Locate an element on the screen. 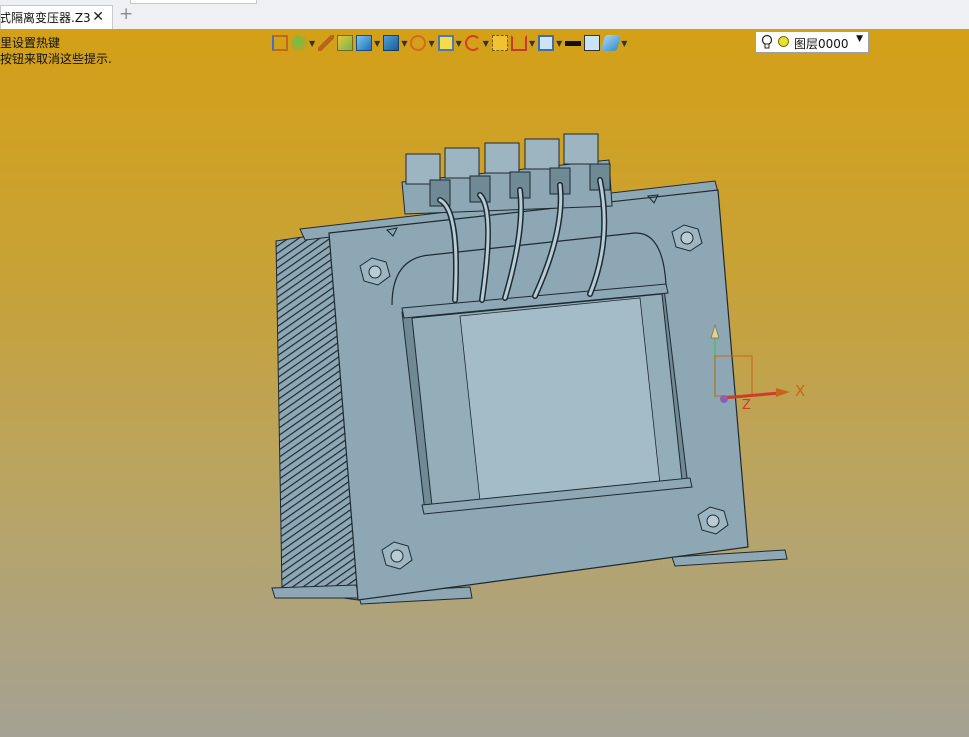 The image size is (969, 737). terminal-block is located at coordinates (507, 174).